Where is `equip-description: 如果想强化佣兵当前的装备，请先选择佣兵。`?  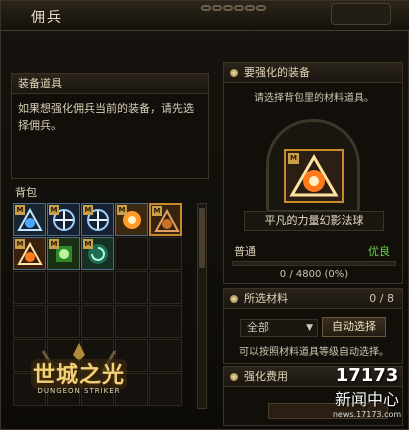 equip-description: 如果想强化佣兵当前的装备，请先选择佣兵。 is located at coordinates (106, 117).